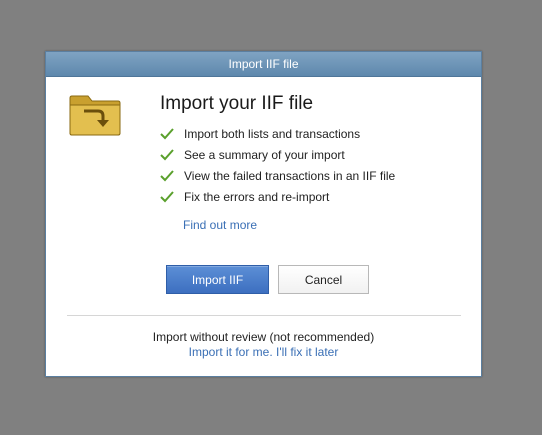 This screenshot has height=435, width=542. I want to click on dialog-heading: Import your IIF file, so click(237, 103).